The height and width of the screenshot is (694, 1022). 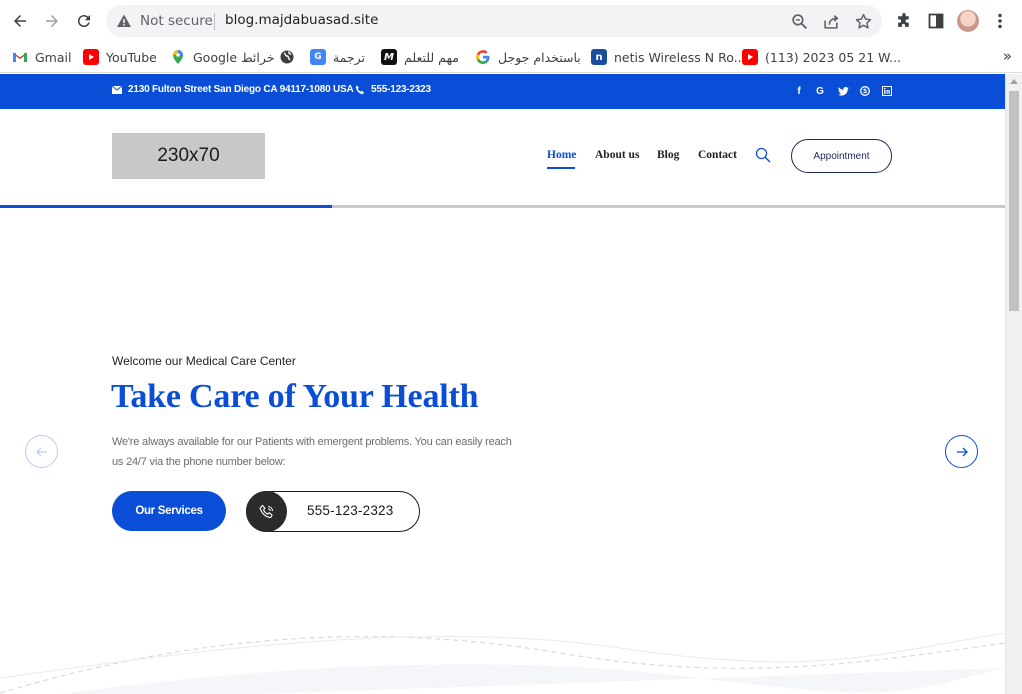 What do you see at coordinates (20, 57) in the screenshot?
I see `gmail-icon` at bounding box center [20, 57].